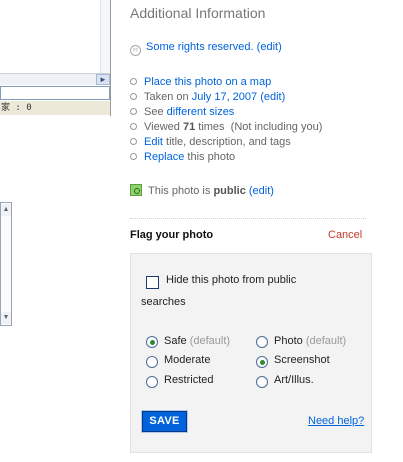 The image size is (403, 462). I want to click on section-title: Additional Information, so click(198, 13).